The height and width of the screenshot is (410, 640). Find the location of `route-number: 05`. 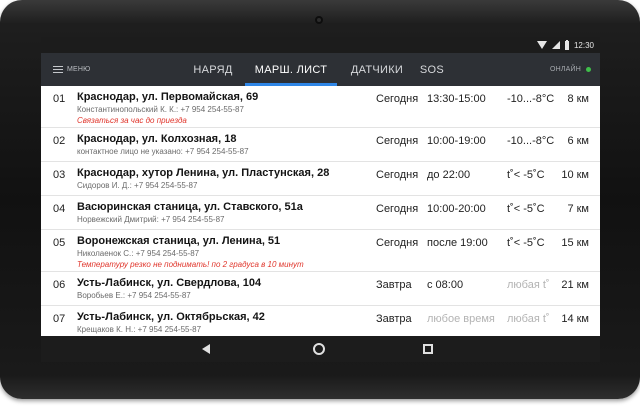

route-number: 05 is located at coordinates (59, 243).